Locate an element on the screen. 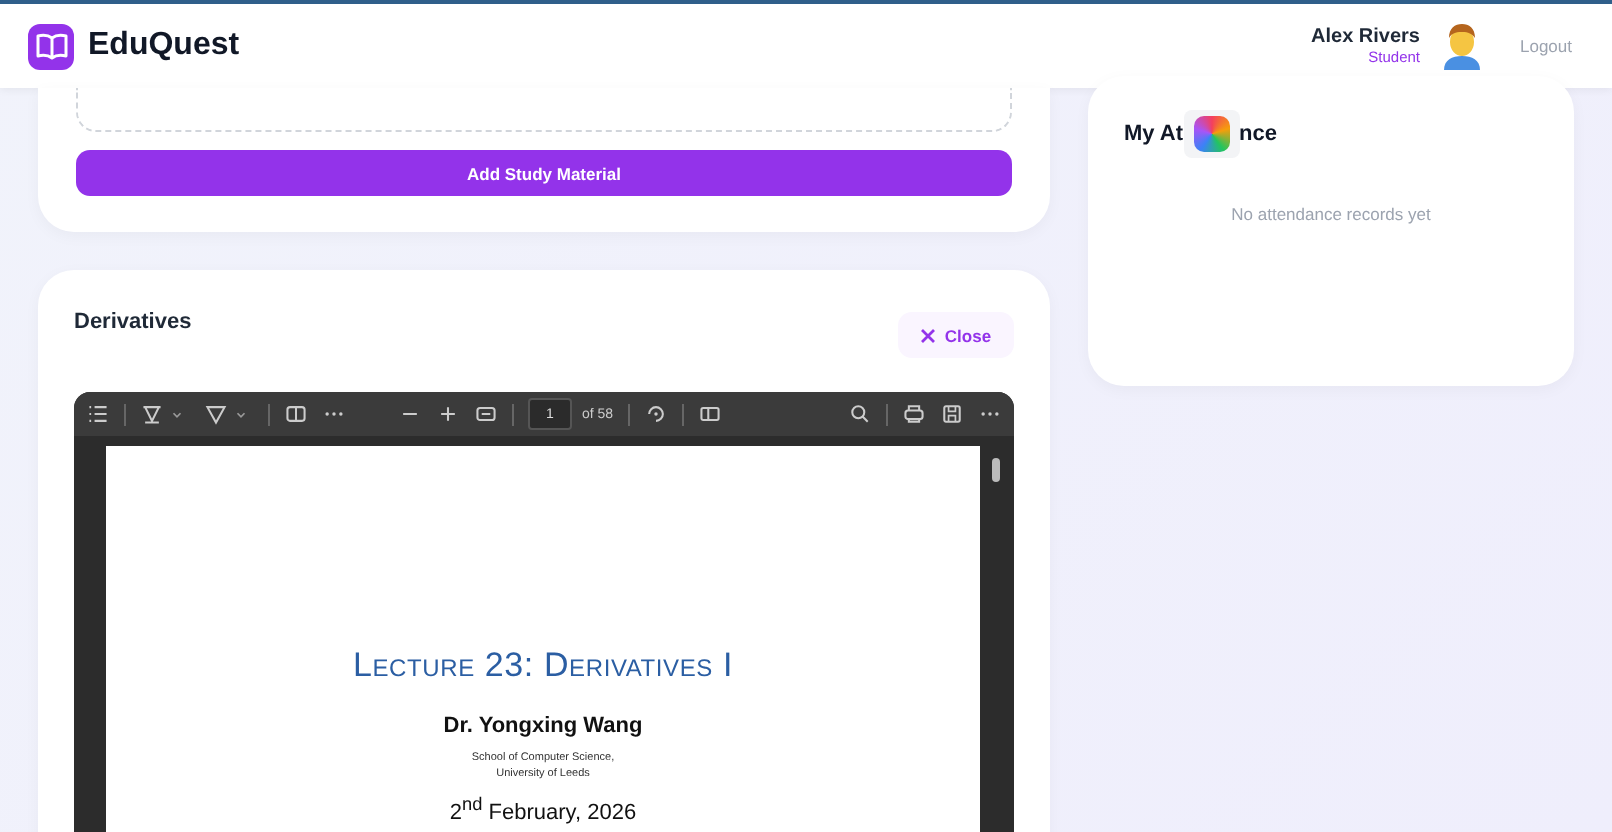  avatar-icon is located at coordinates (1462, 46).